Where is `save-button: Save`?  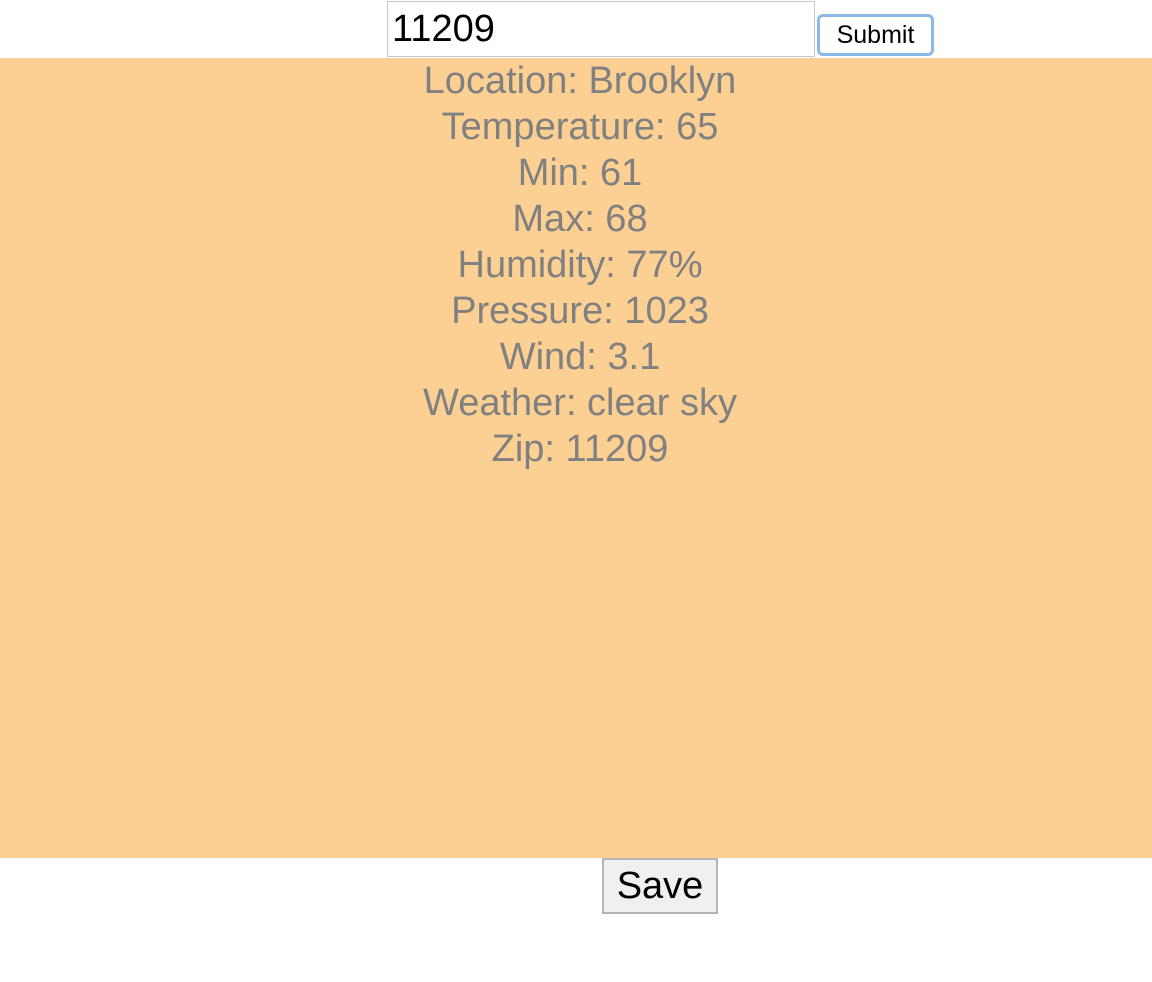
save-button: Save is located at coordinates (660, 886).